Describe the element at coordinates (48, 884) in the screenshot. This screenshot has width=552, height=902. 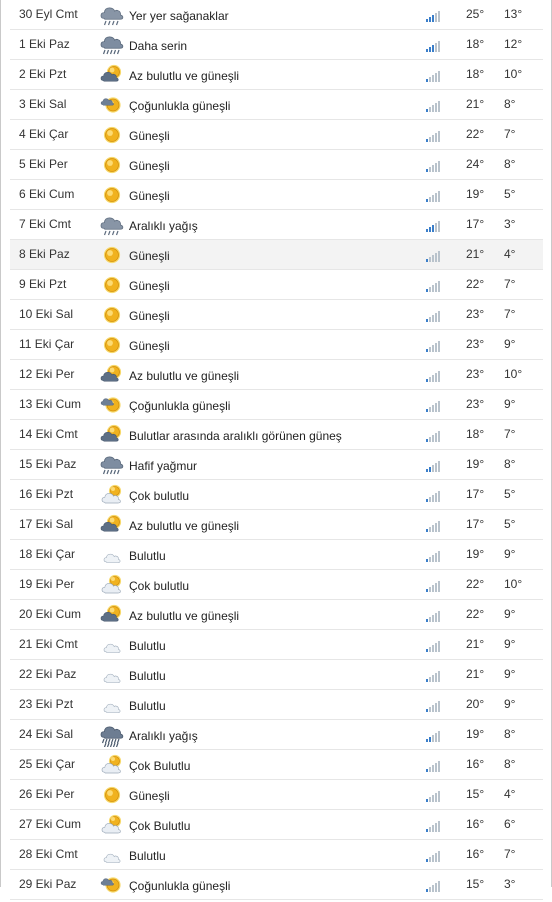
I see `forecast-day: 29 Eki Paz` at that location.